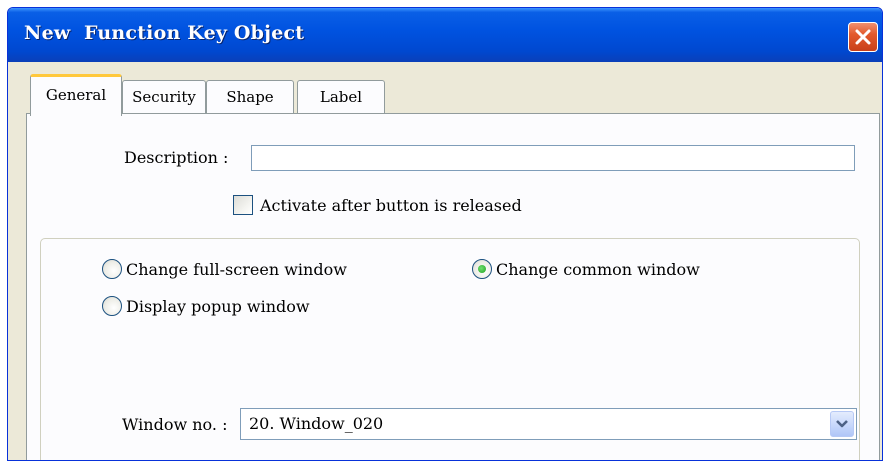  What do you see at coordinates (553, 158) in the screenshot?
I see `description-input` at bounding box center [553, 158].